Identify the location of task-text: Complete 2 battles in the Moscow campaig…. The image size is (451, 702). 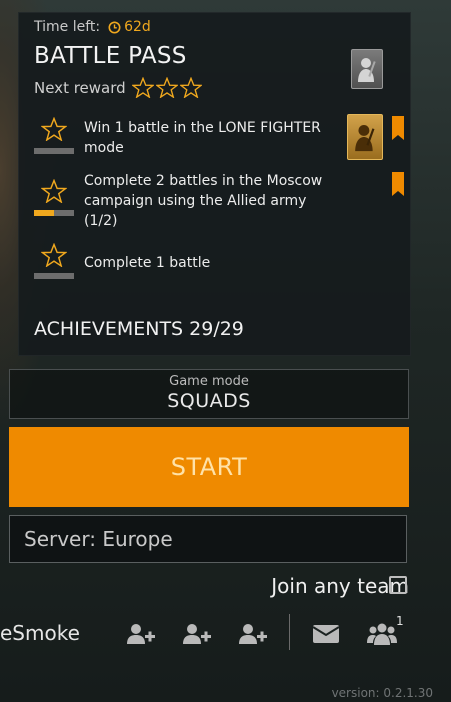
(203, 201).